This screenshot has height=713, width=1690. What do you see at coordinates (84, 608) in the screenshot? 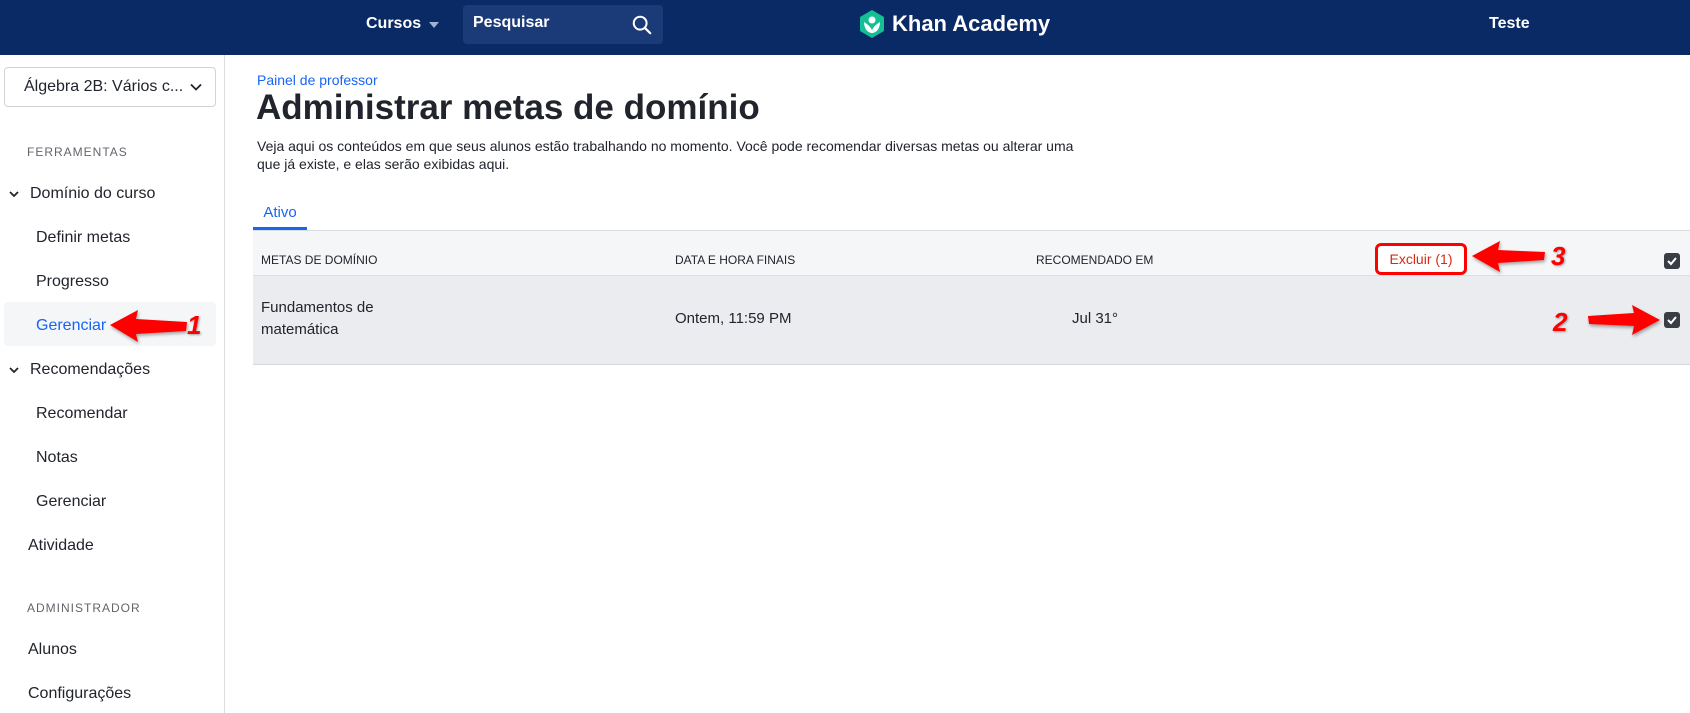
I see `admin-heading: ADMINISTRADOR` at bounding box center [84, 608].